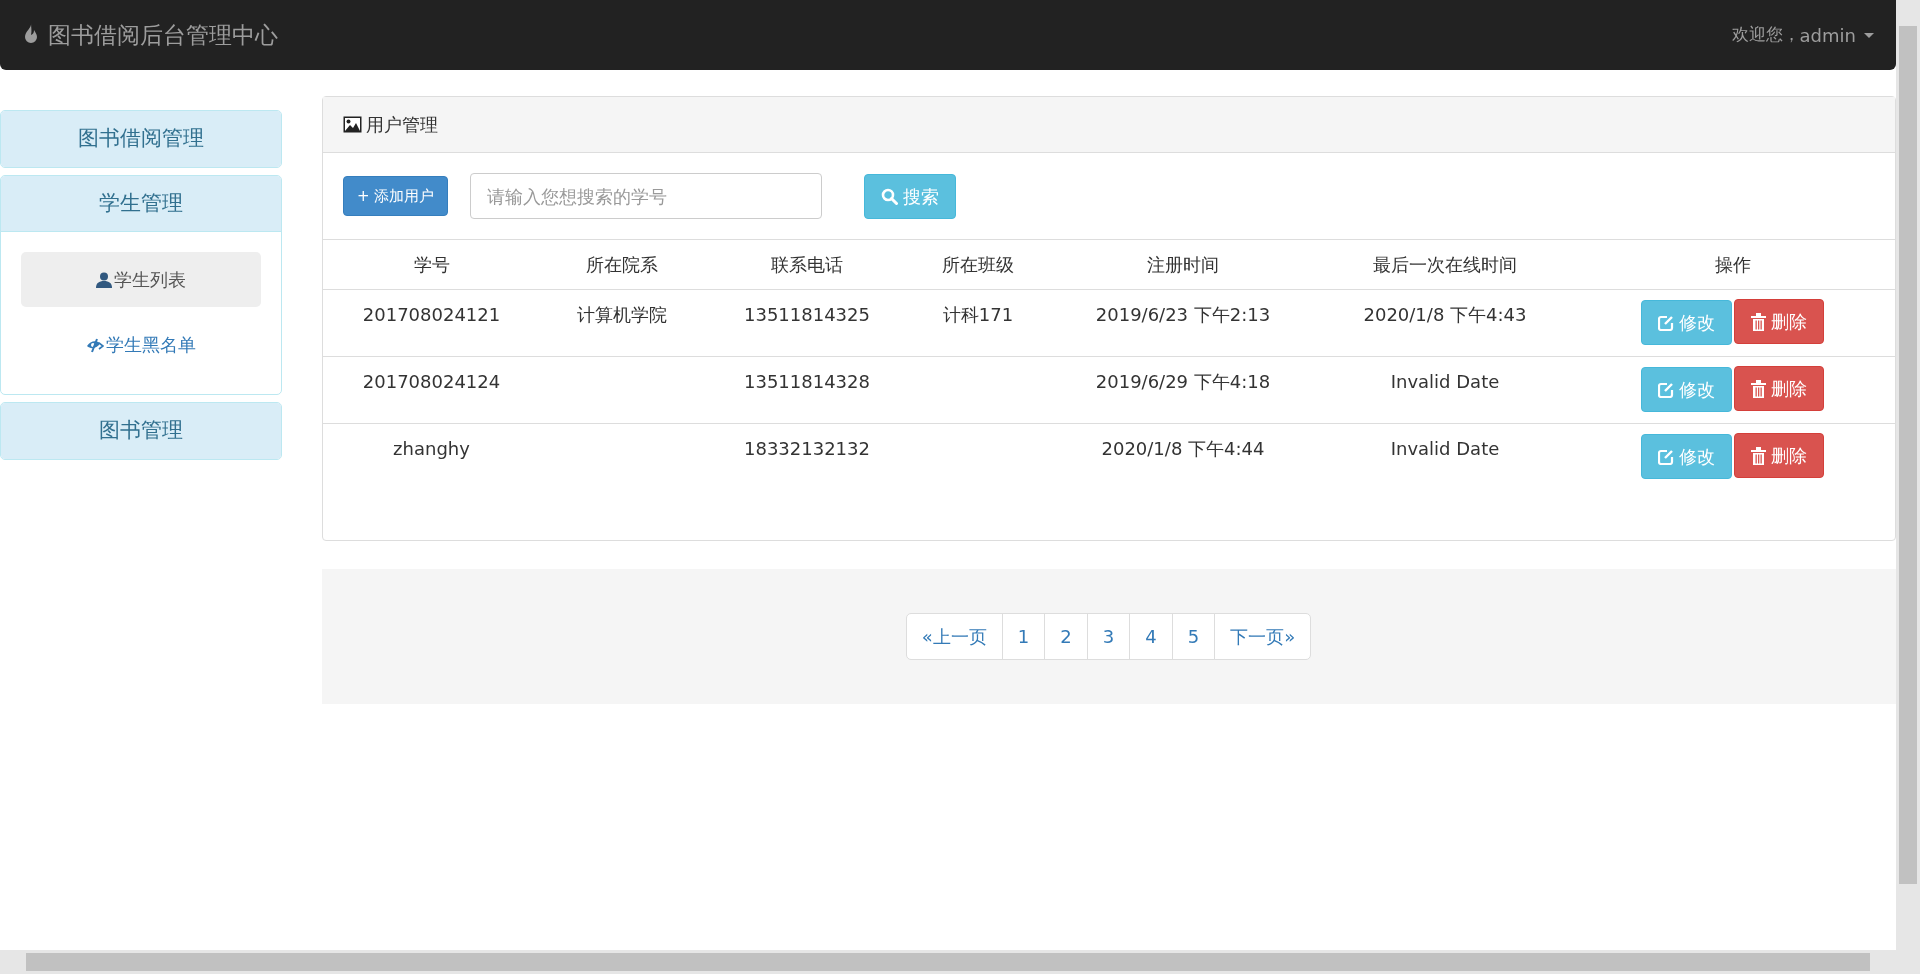 This screenshot has width=1920, height=974. What do you see at coordinates (95, 344) in the screenshot?
I see `eye-slash-icon` at bounding box center [95, 344].